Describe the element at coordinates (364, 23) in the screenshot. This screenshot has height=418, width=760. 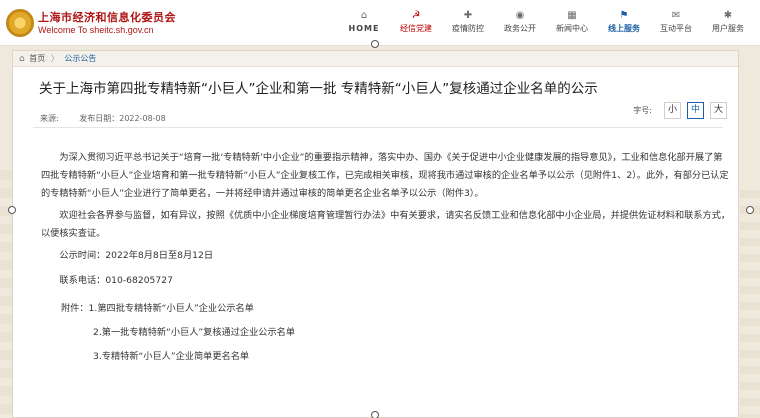
I see `nav-item-0: ⌂ HOME` at that location.